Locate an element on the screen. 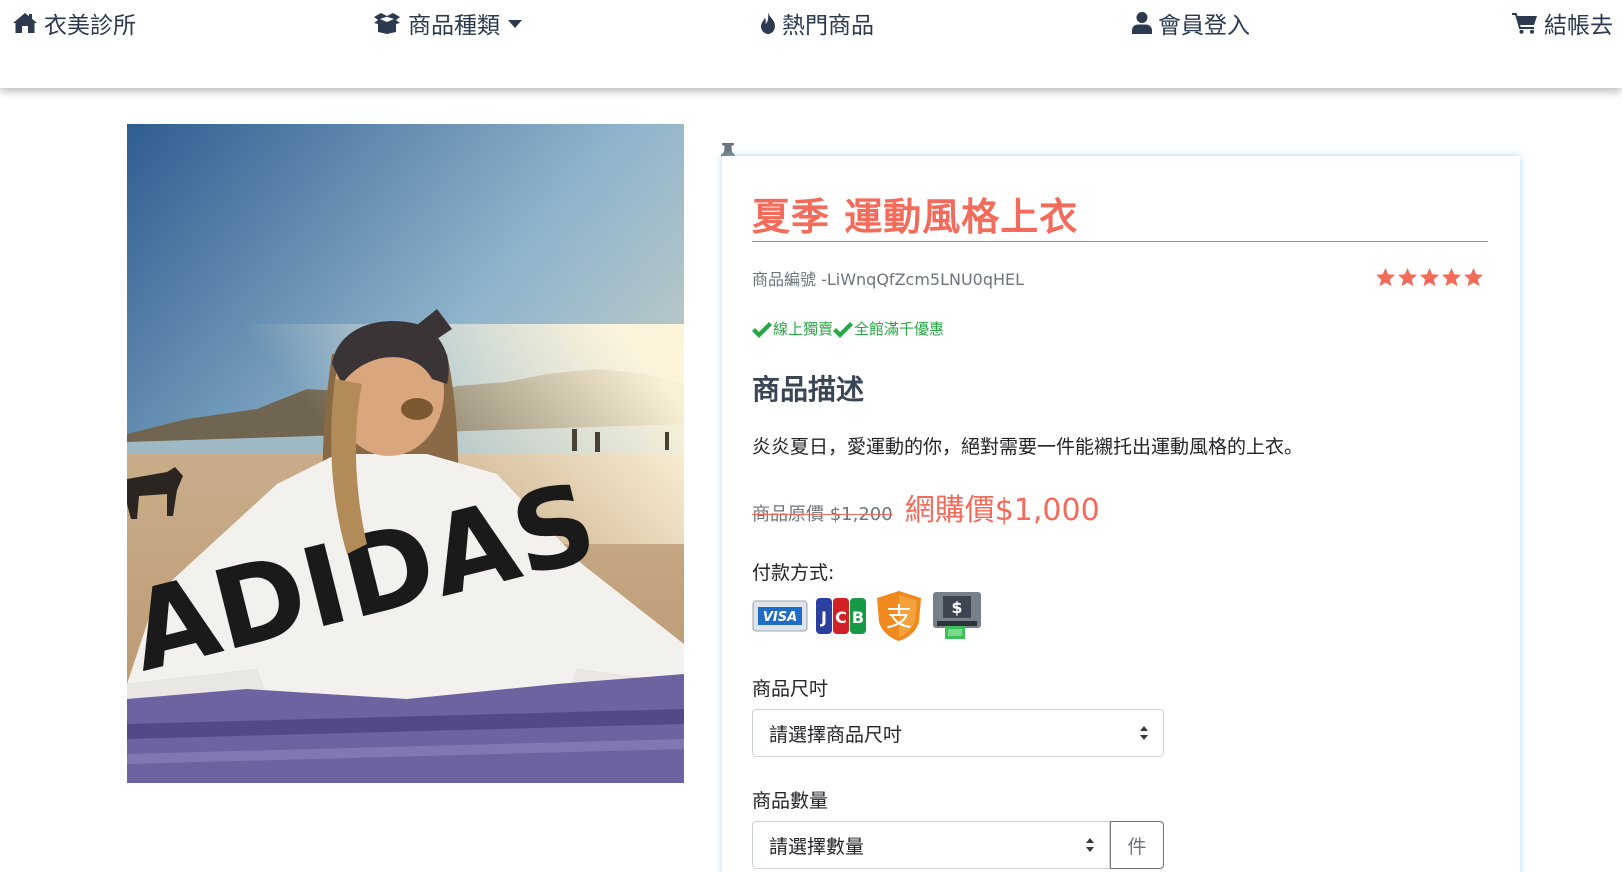  chevron-down-icon is located at coordinates (515, 24).